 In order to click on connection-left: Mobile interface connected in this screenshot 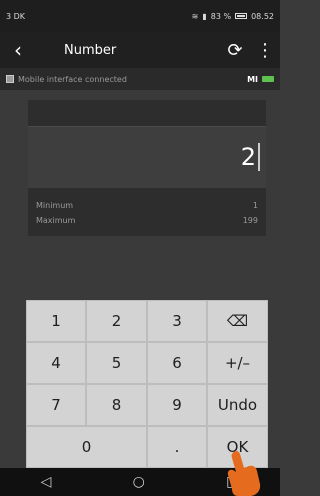, I will do `click(66, 79)`.